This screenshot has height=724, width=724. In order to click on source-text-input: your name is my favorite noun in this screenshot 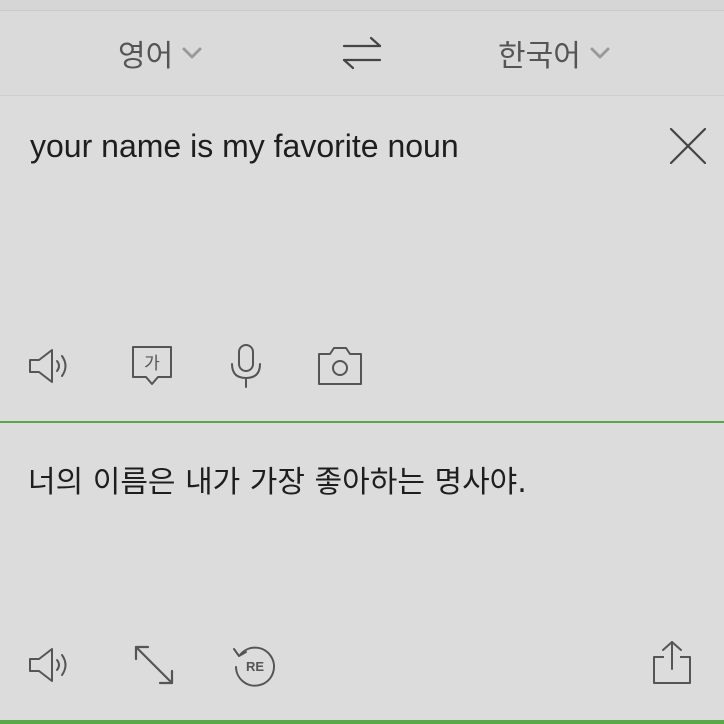, I will do `click(244, 146)`.